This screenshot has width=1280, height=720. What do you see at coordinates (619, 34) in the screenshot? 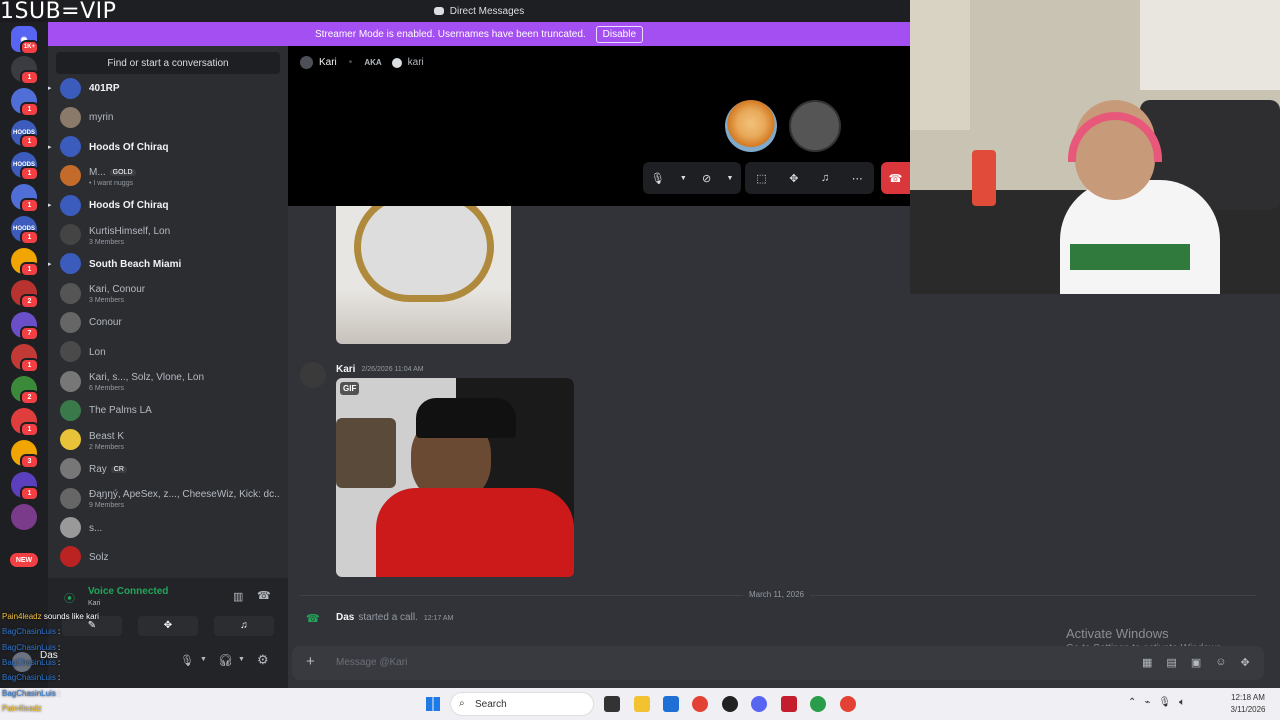
I see `disable-button: Disable` at bounding box center [619, 34].